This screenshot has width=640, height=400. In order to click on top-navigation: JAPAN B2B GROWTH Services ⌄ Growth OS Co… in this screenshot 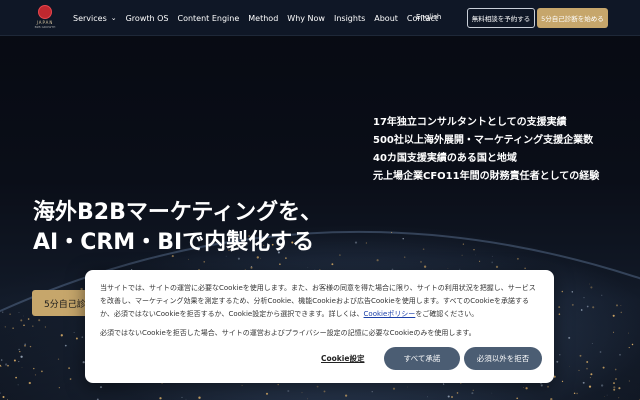, I will do `click(320, 18)`.